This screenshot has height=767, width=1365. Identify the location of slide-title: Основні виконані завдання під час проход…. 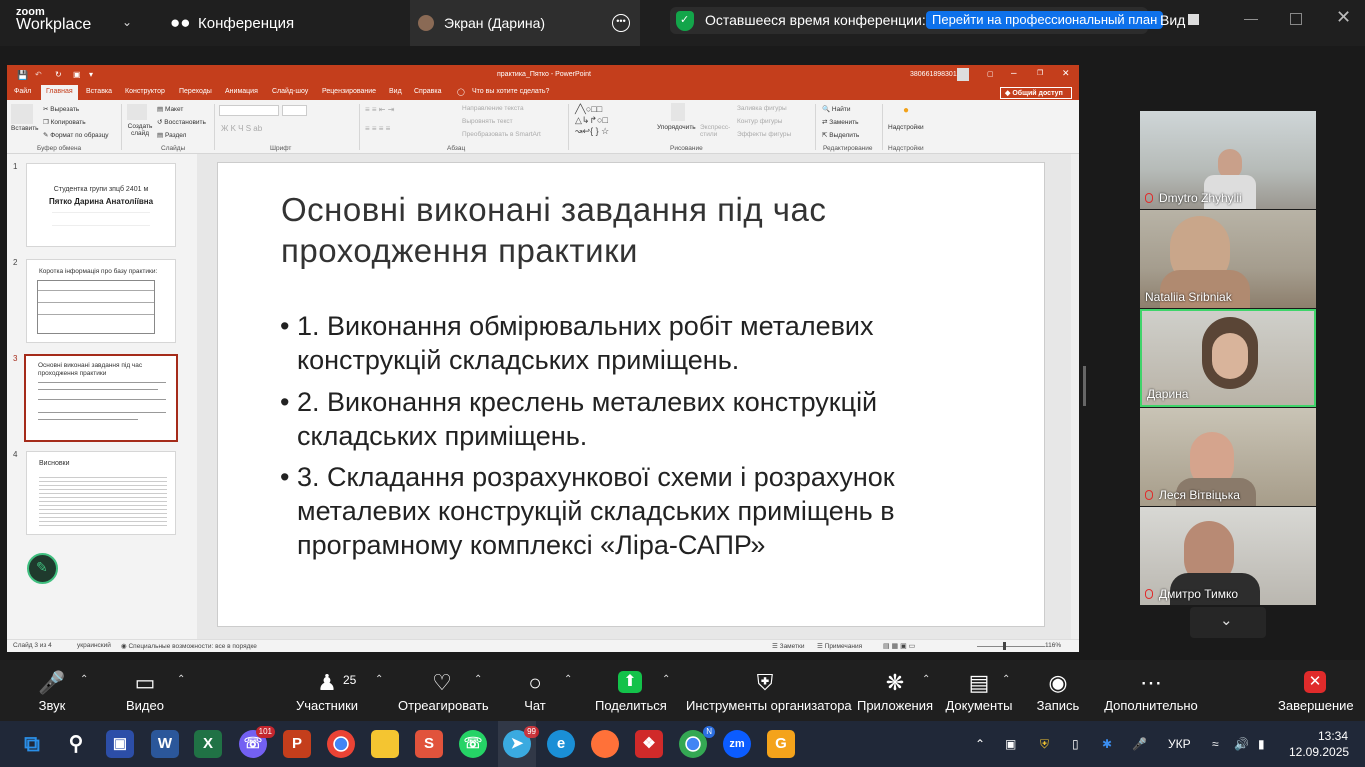
(601, 230).